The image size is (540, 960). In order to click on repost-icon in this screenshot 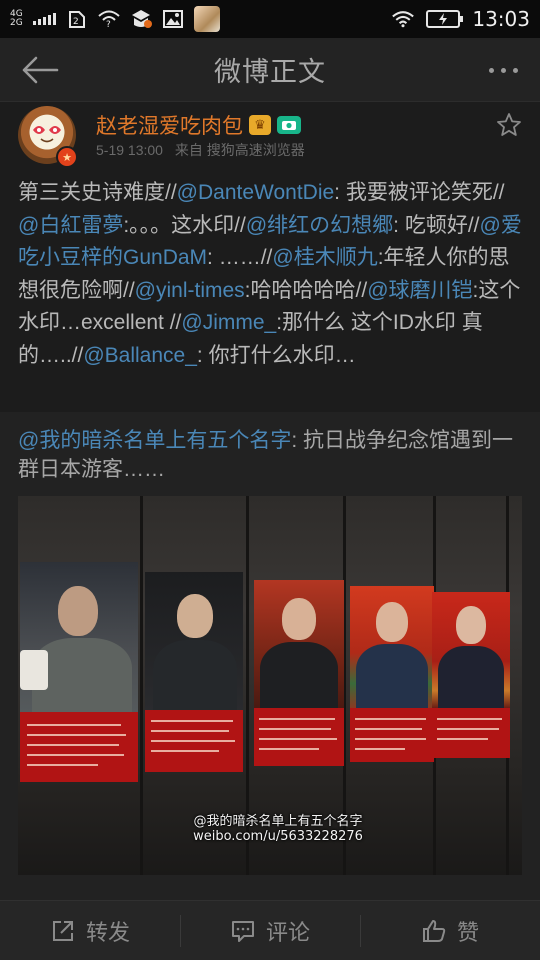, I will do `click(62, 930)`.